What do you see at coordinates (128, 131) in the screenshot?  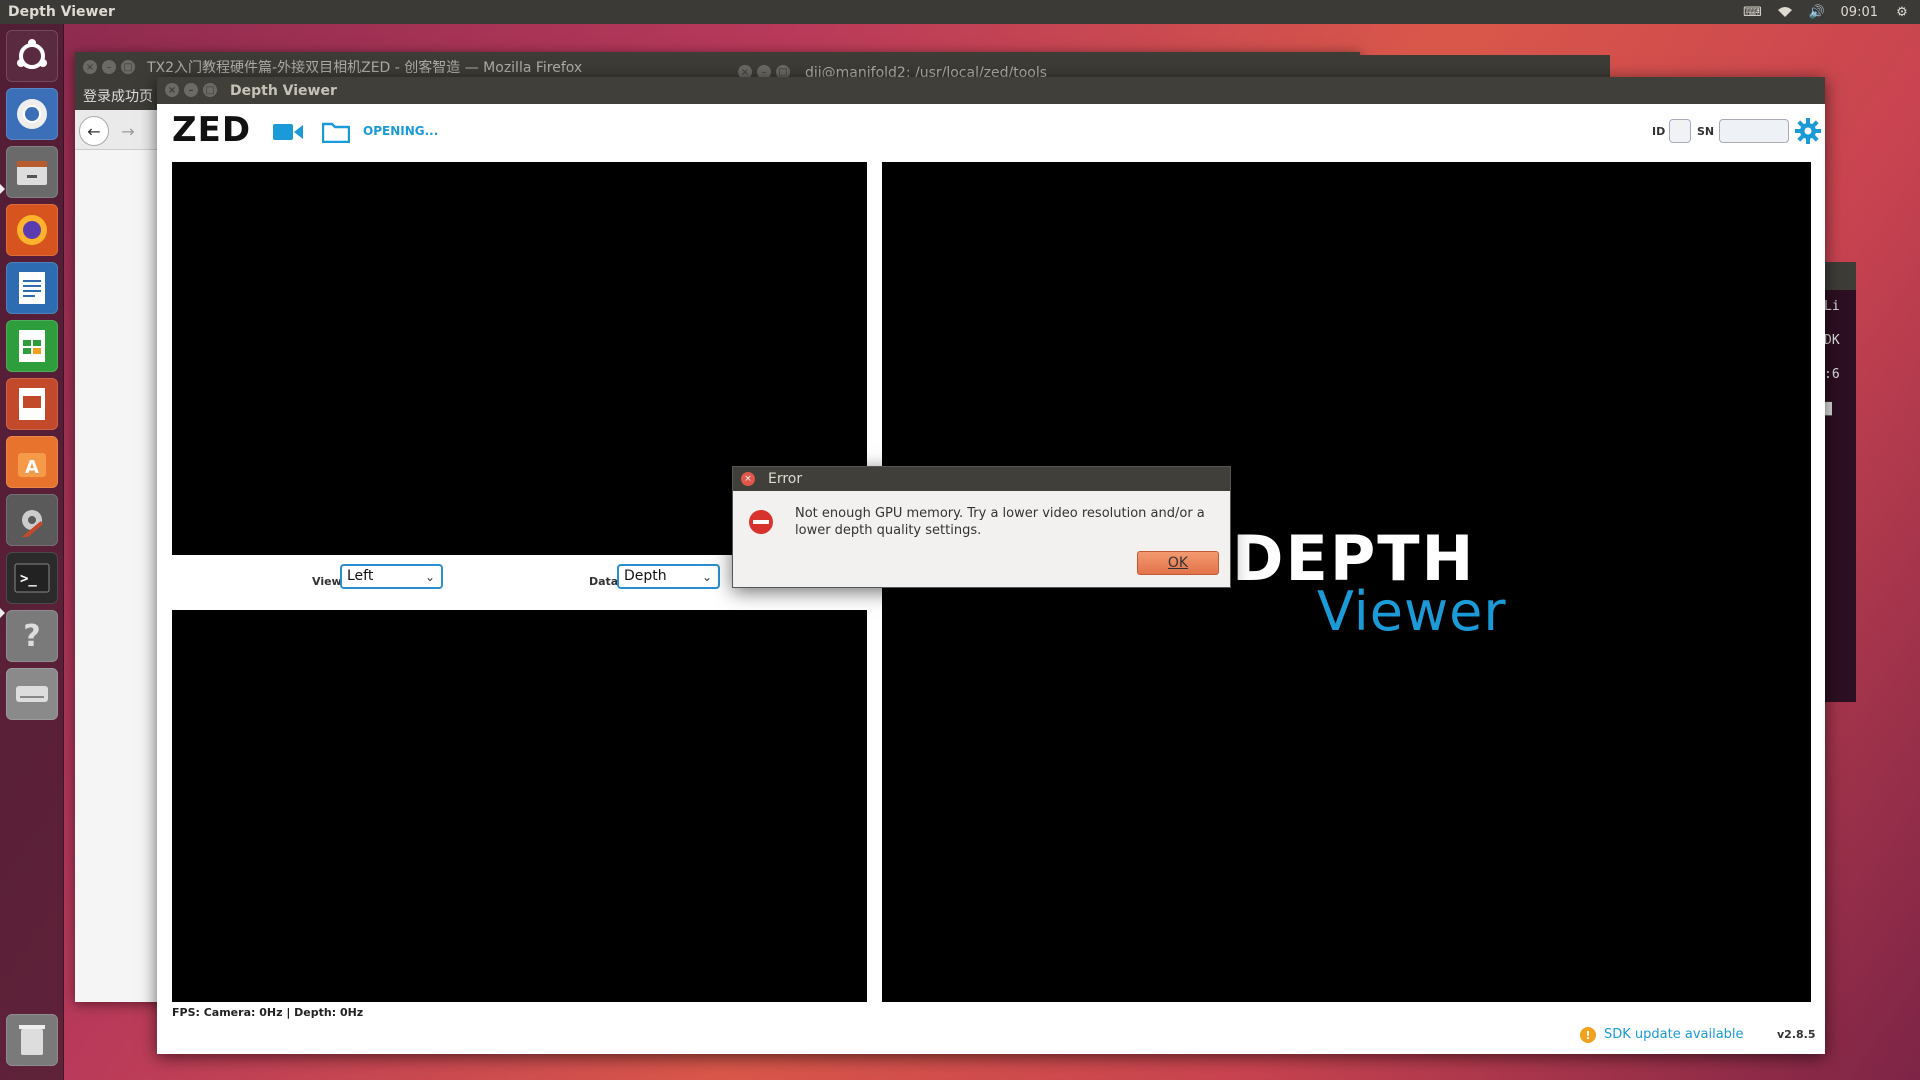 I see `forward-arrow-icon: →` at bounding box center [128, 131].